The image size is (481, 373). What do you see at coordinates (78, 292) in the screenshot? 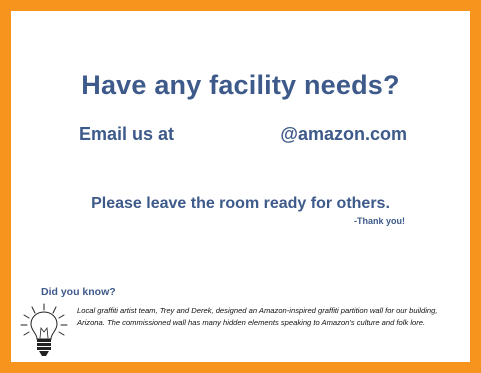
I see `did-you-know-heading: Did you know?` at bounding box center [78, 292].